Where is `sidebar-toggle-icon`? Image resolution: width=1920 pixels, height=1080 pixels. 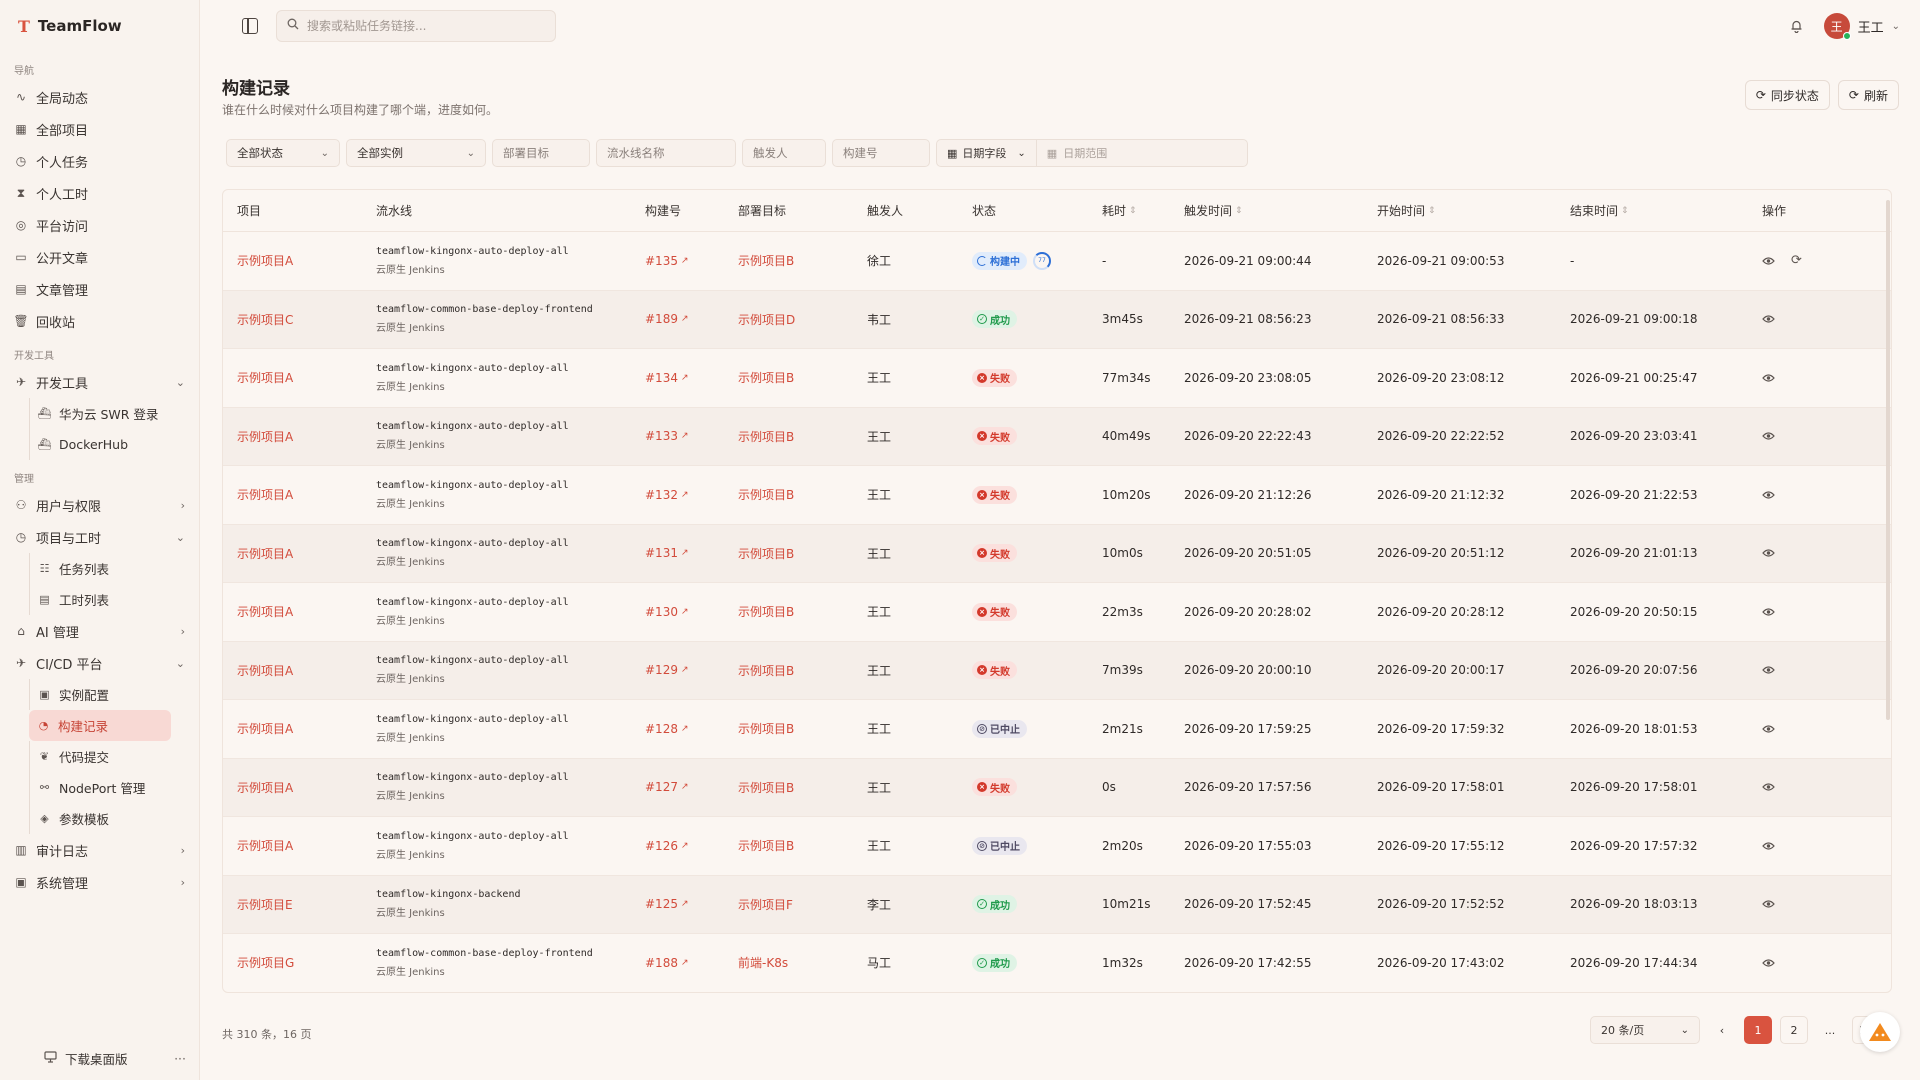
sidebar-toggle-icon is located at coordinates (250, 26).